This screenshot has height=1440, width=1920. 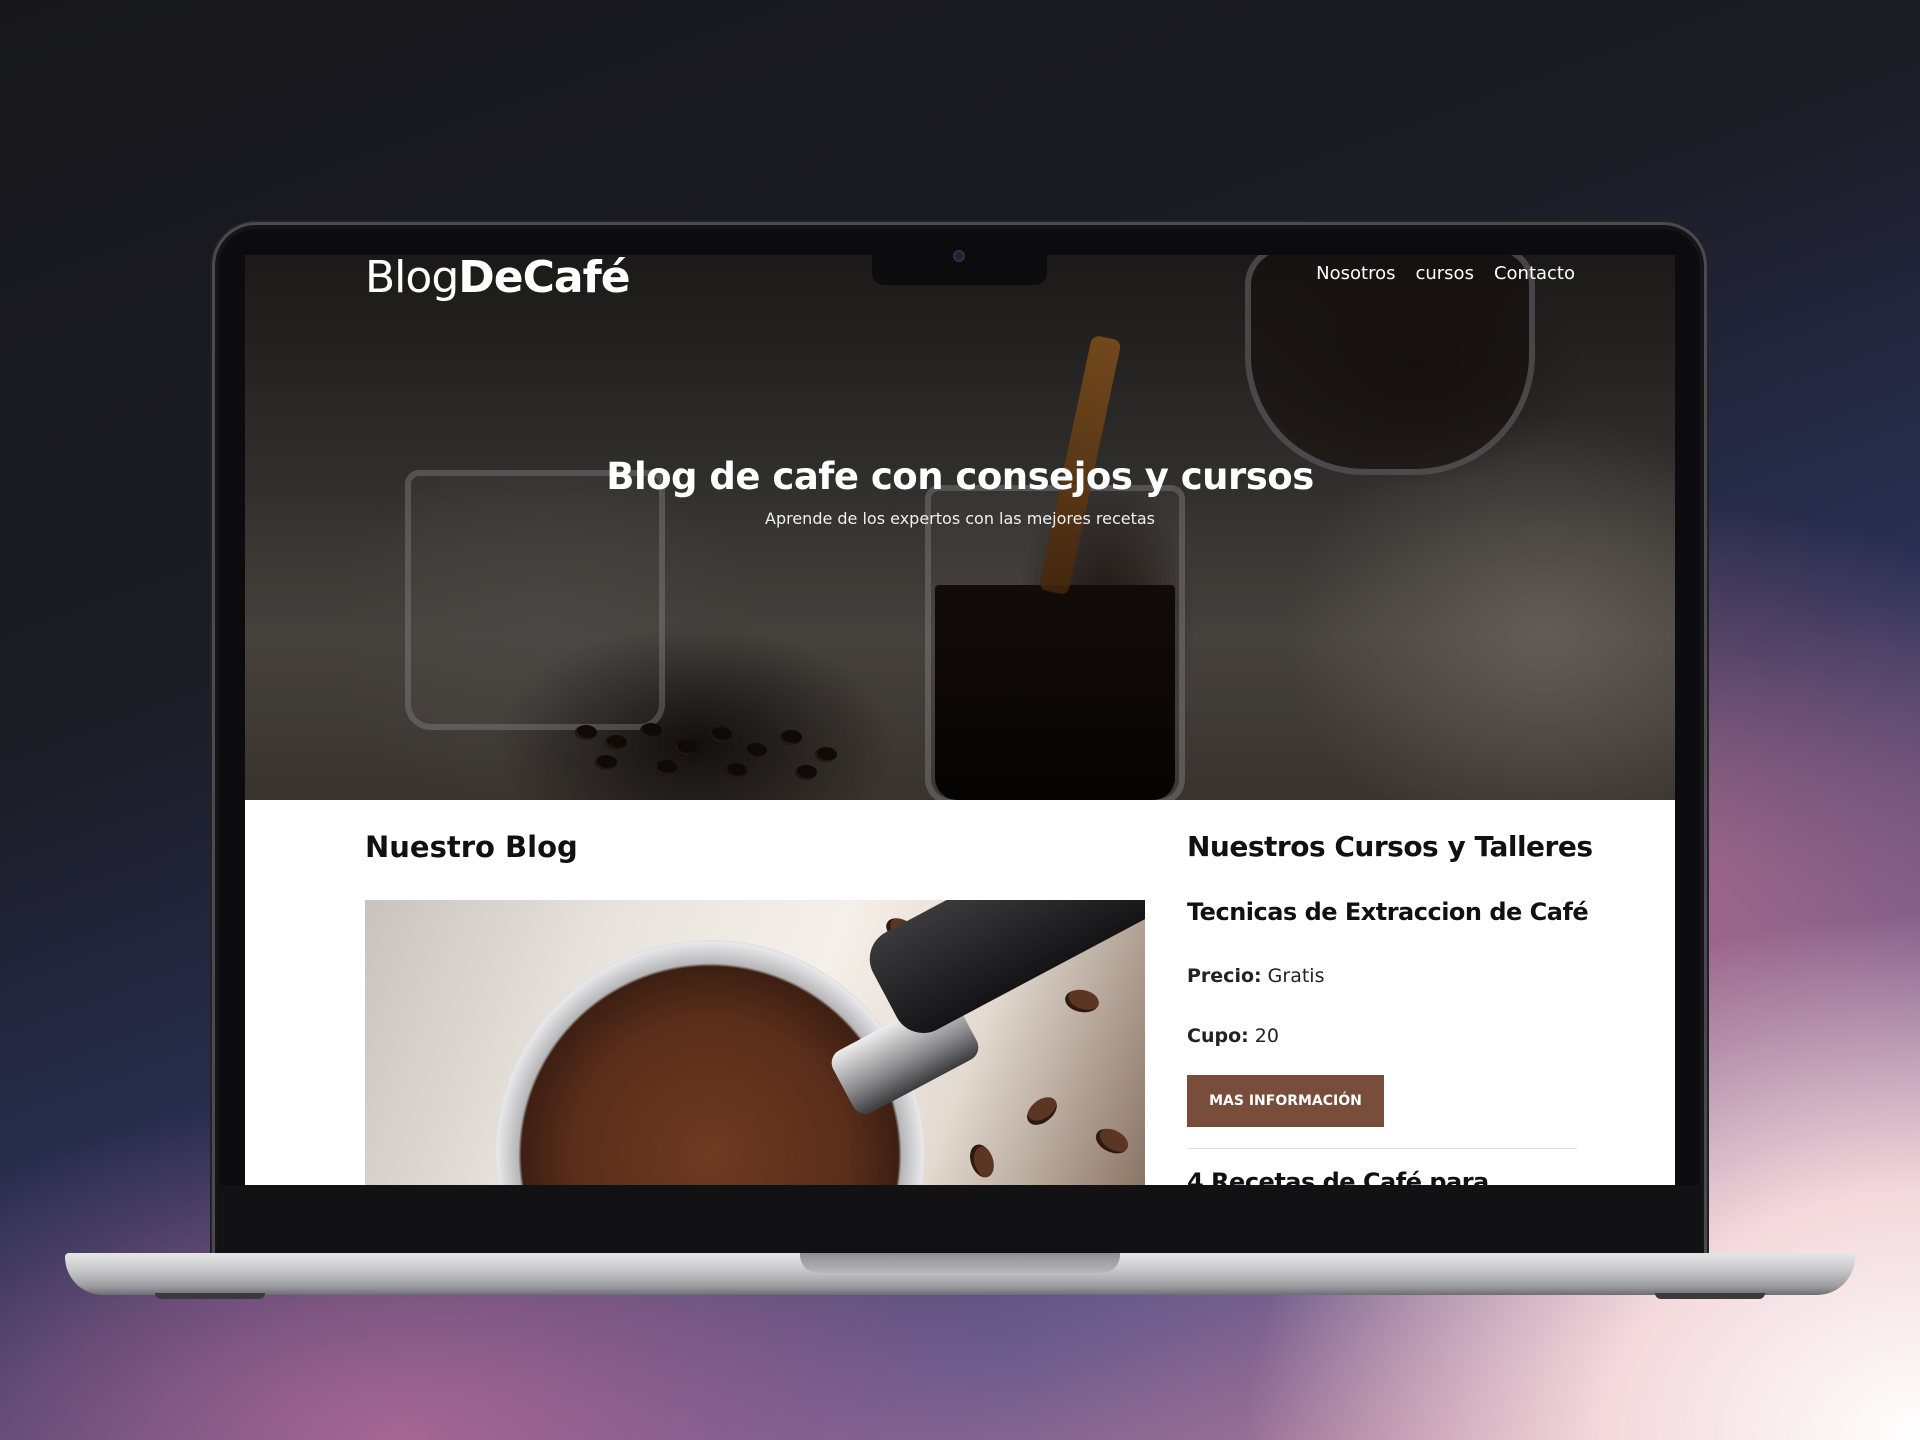 I want to click on nav-link-nosotros: Nosotros, so click(x=1355, y=273).